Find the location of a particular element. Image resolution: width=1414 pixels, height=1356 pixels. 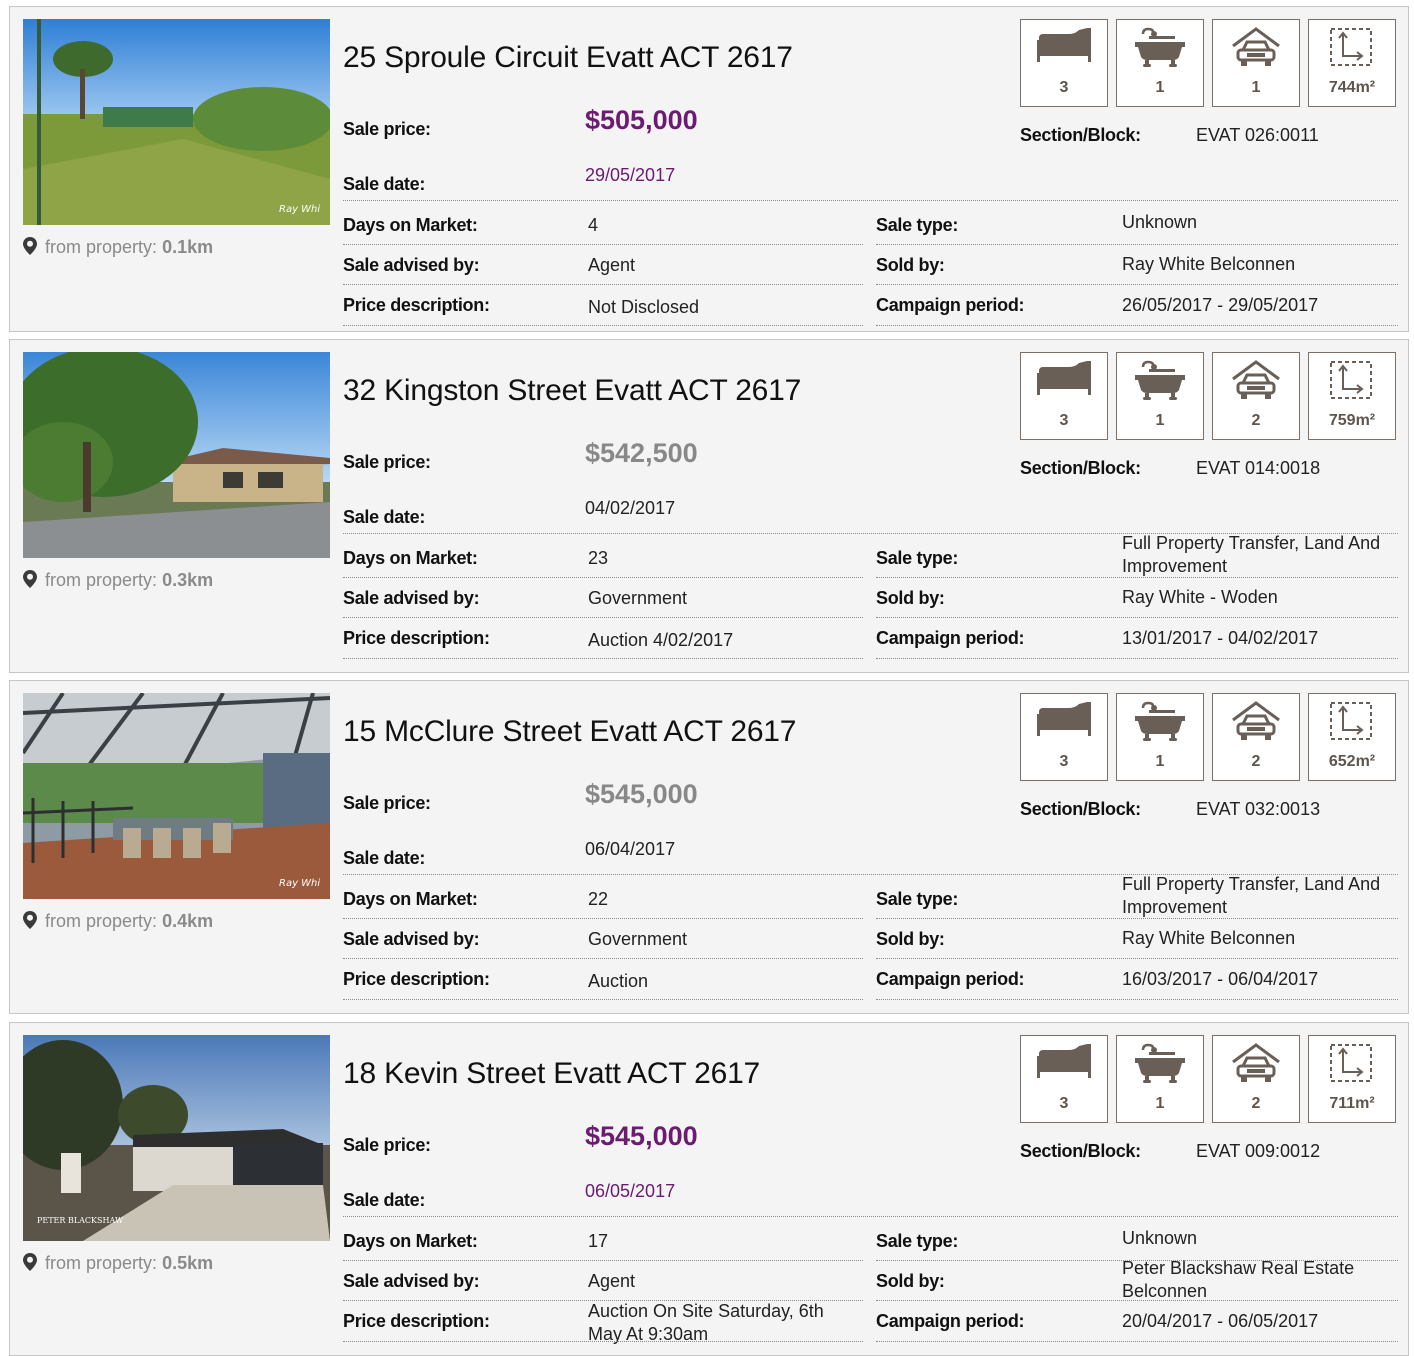

sale-advised-by-label: Sale advised by: is located at coordinates (411, 1281).